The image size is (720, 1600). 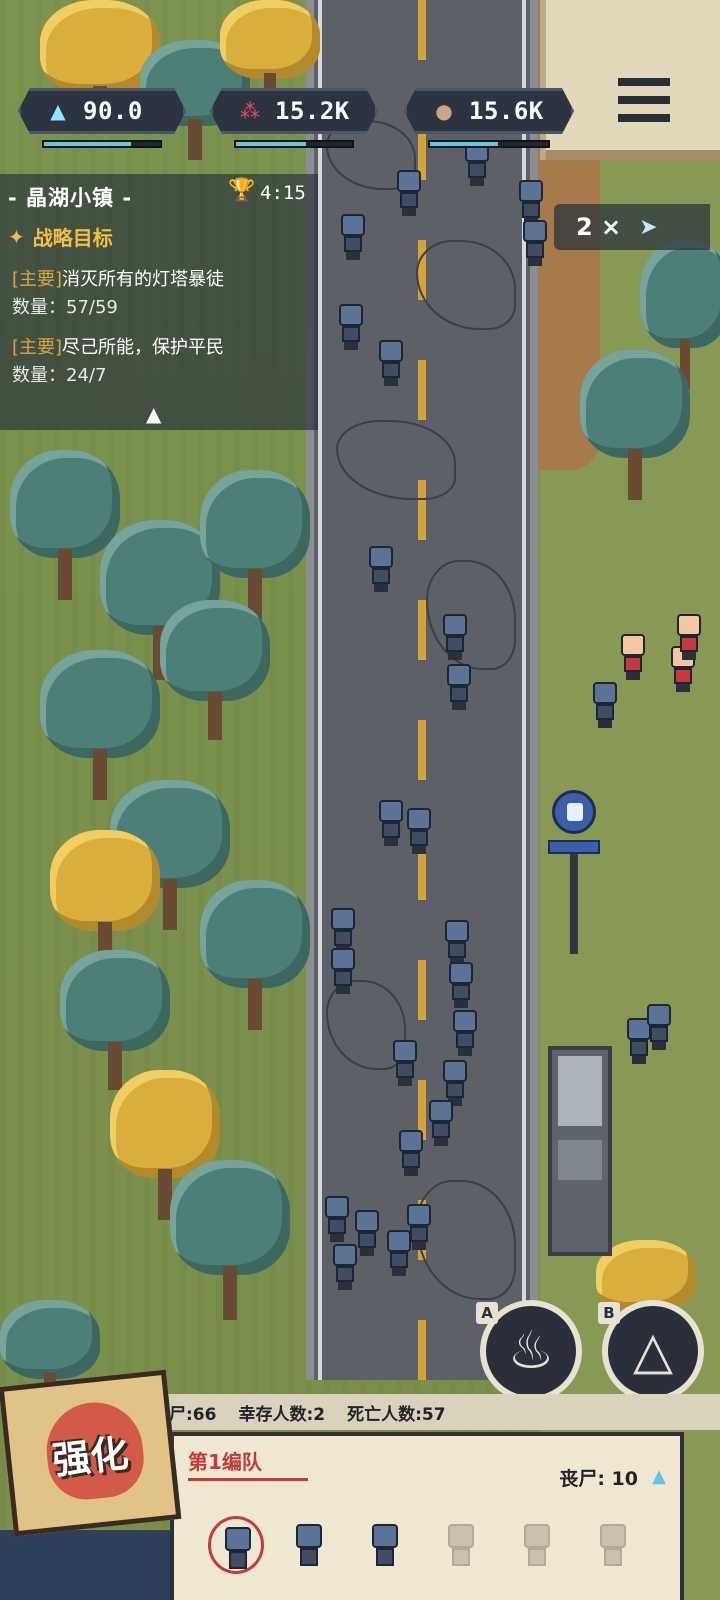 I want to click on blood-value: 15.2K, so click(x=312, y=111).